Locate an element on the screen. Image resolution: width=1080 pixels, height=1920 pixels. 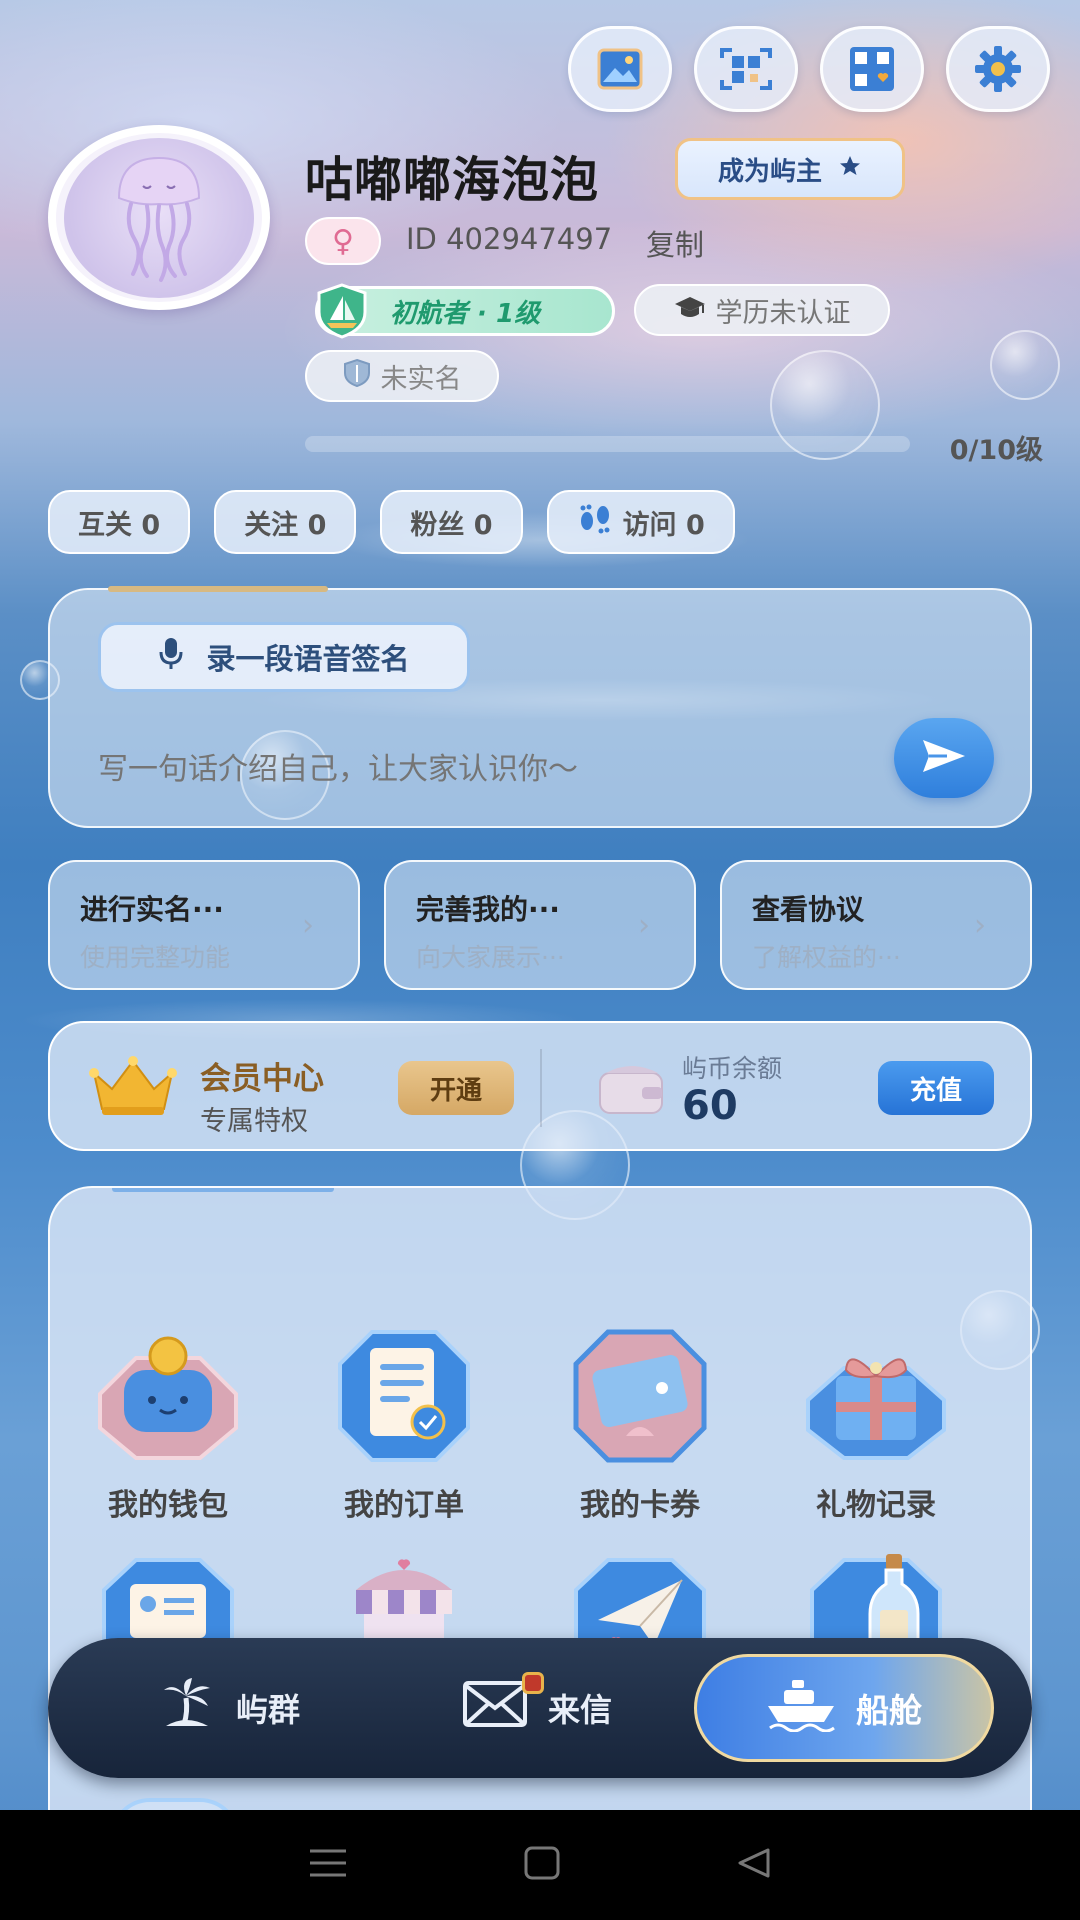
stat-label: 访问 0 is located at coordinates (663, 525).